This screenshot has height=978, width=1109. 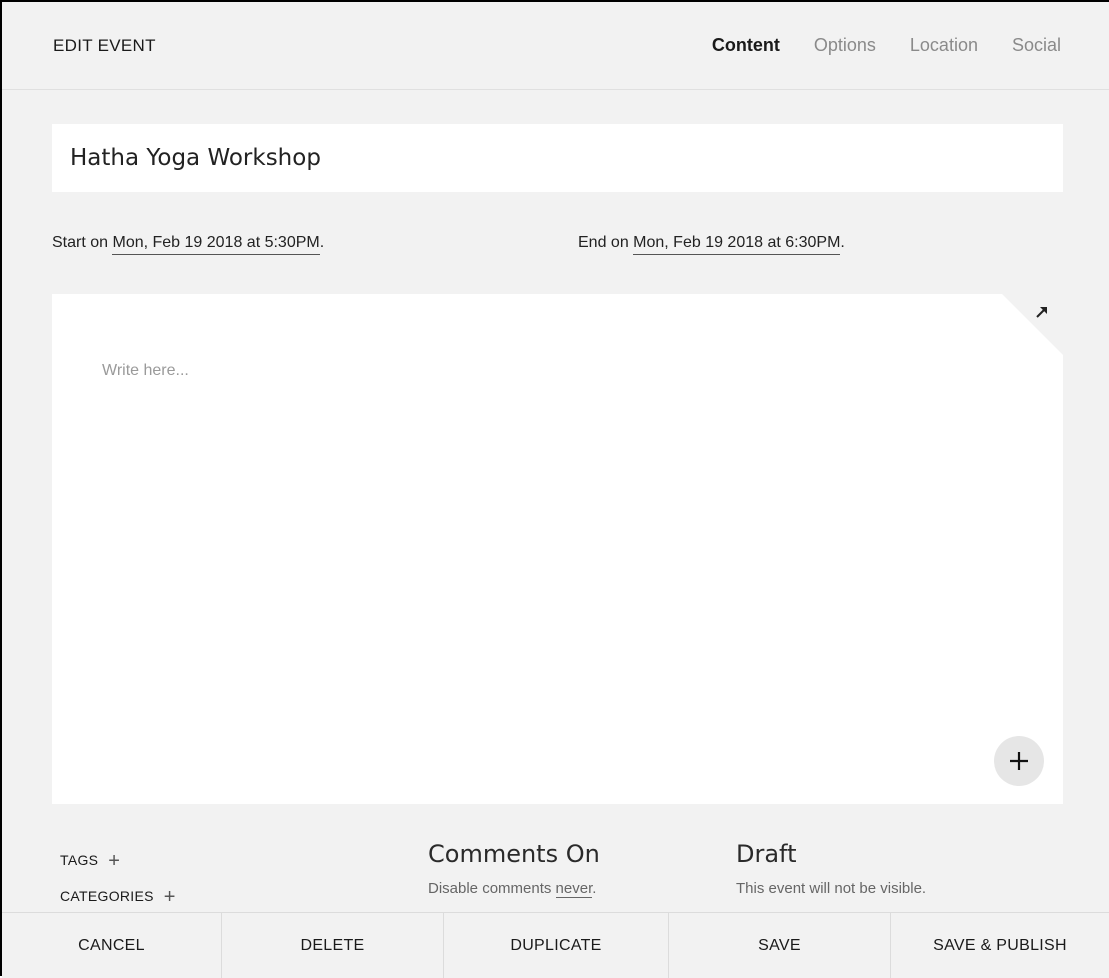 What do you see at coordinates (557, 158) in the screenshot?
I see `event-title-input` at bounding box center [557, 158].